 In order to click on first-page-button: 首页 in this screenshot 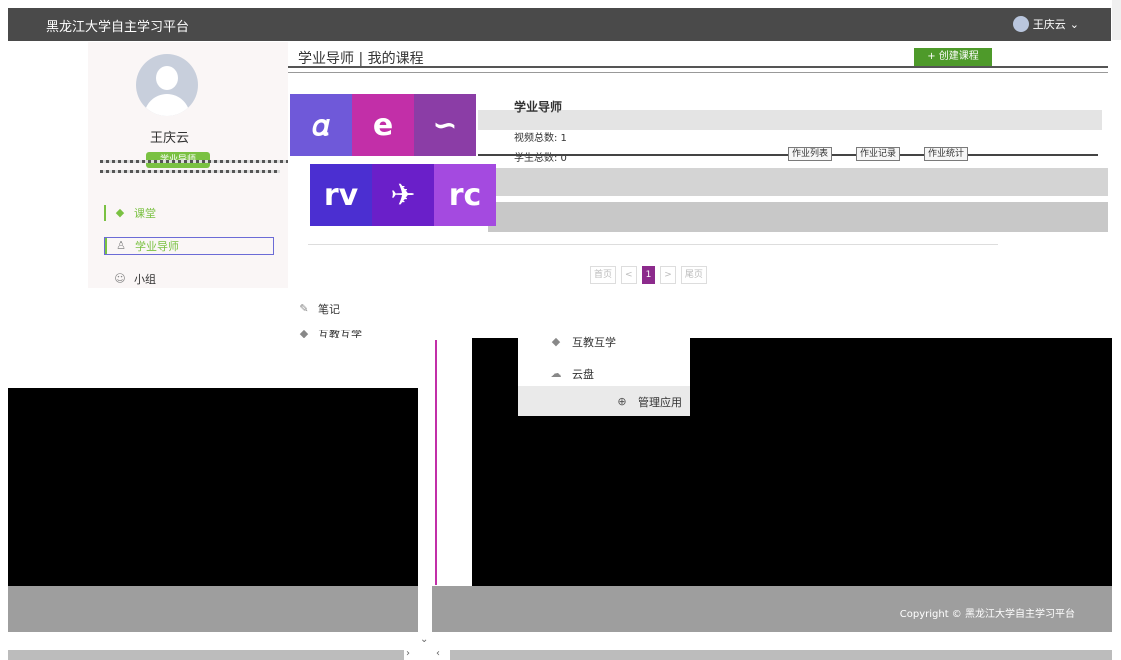, I will do `click(603, 275)`.